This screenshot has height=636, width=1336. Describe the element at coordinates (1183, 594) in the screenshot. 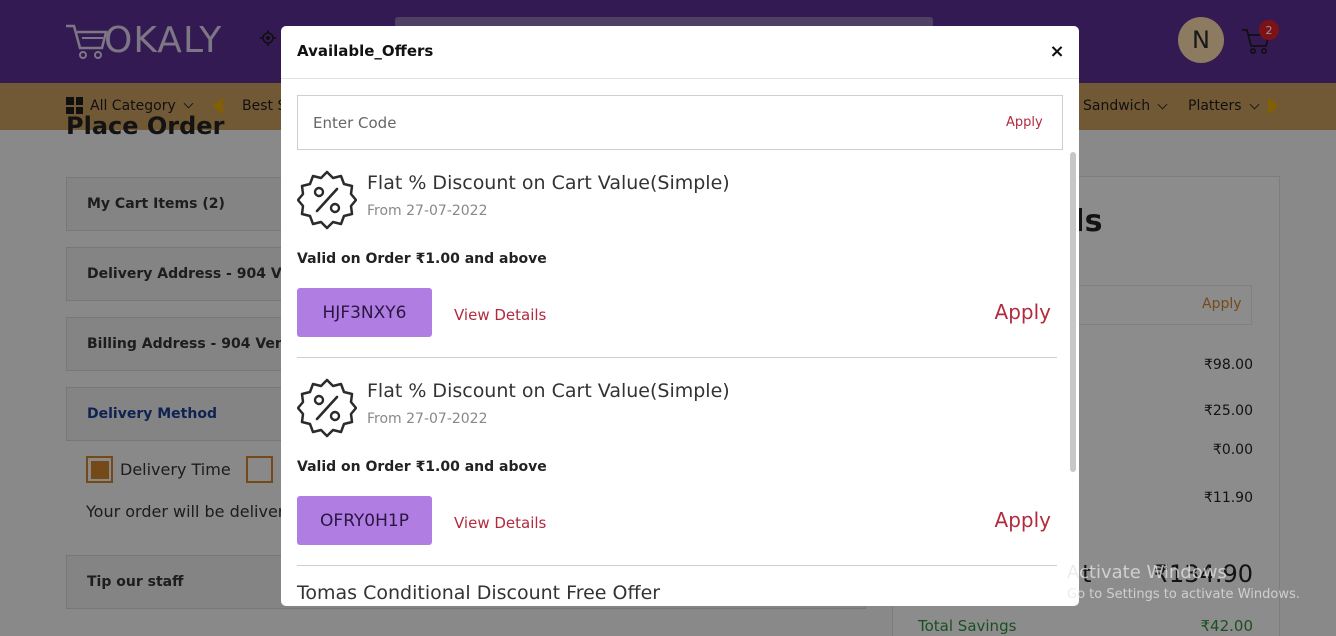

I see `windows-watermark-subtitle: Go to Settings to activate Windows.` at that location.